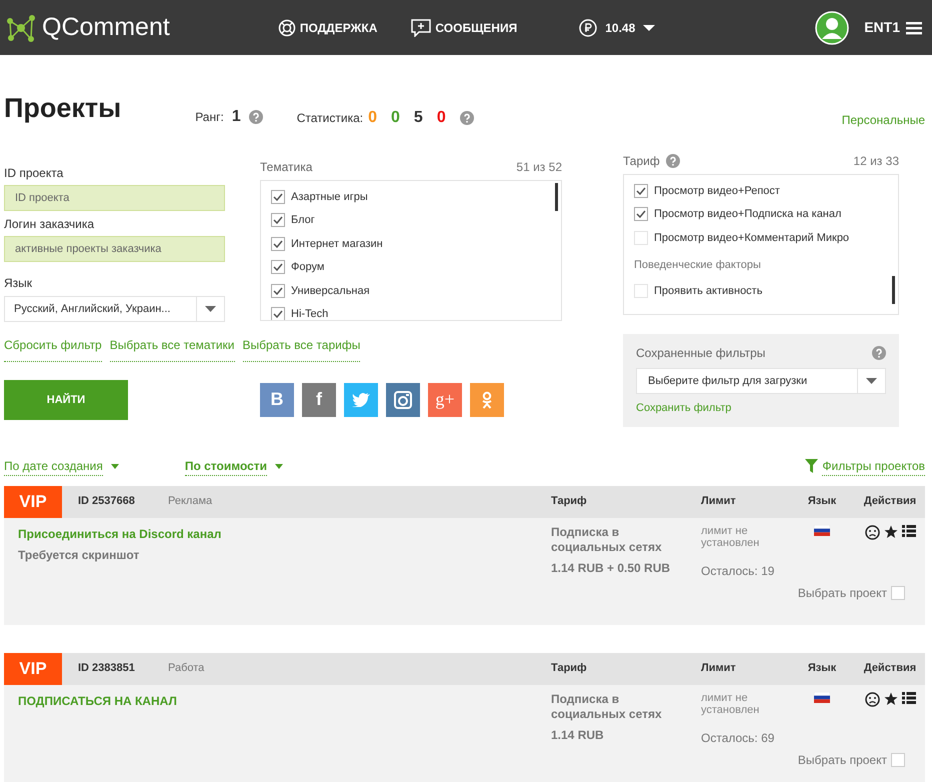  Describe the element at coordinates (641, 161) in the screenshot. I see `section-label: Тариф` at that location.